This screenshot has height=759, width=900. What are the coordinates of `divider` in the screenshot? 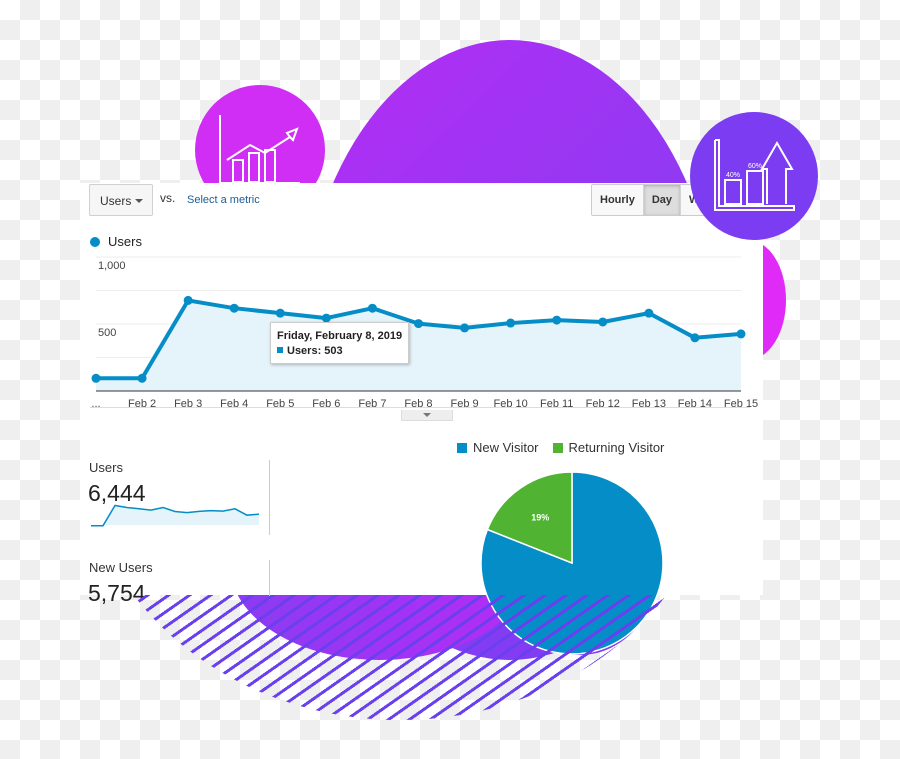 It's located at (420, 407).